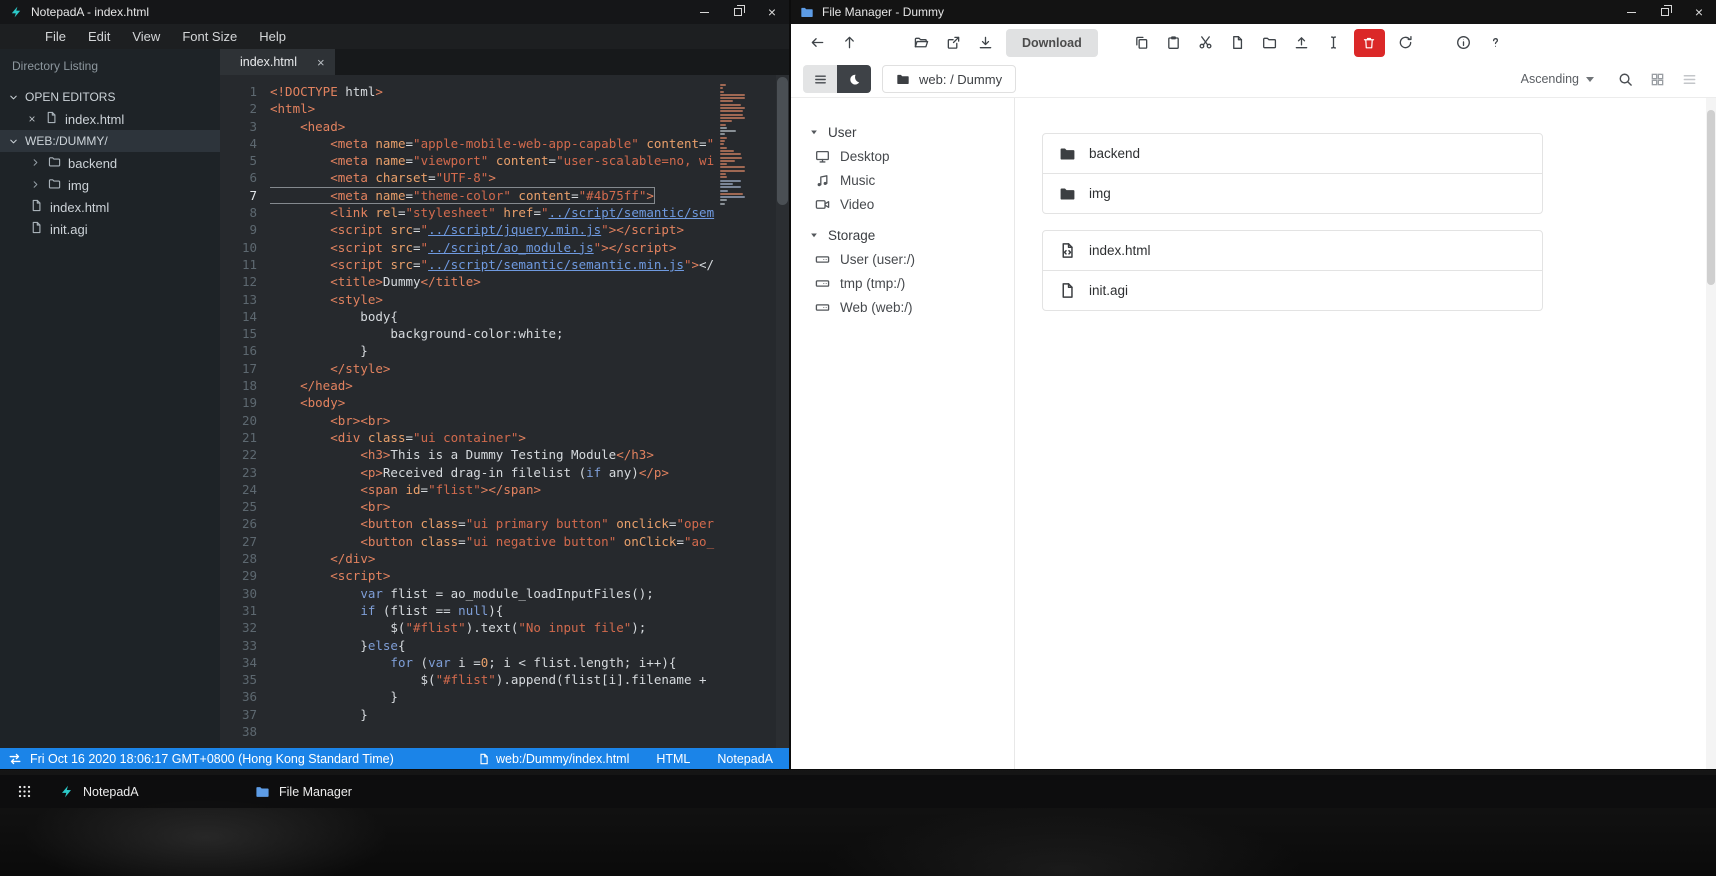 This screenshot has height=876, width=1716. I want to click on code-line-3: <head>, so click(493, 126).